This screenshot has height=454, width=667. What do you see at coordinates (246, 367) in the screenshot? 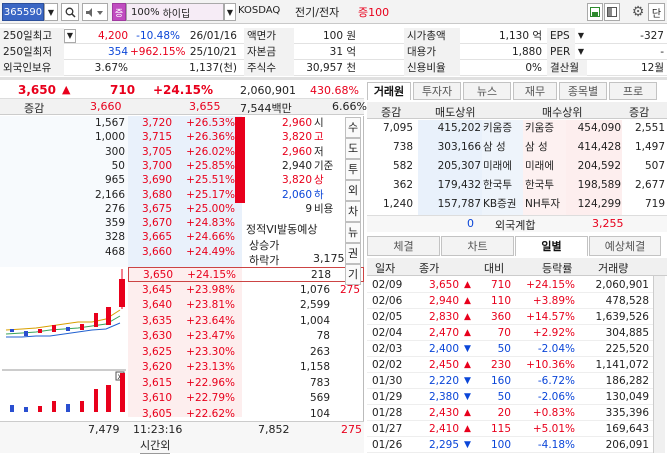
I see `bid-row: 3,620 +23.13% 1,158` at bounding box center [246, 367].